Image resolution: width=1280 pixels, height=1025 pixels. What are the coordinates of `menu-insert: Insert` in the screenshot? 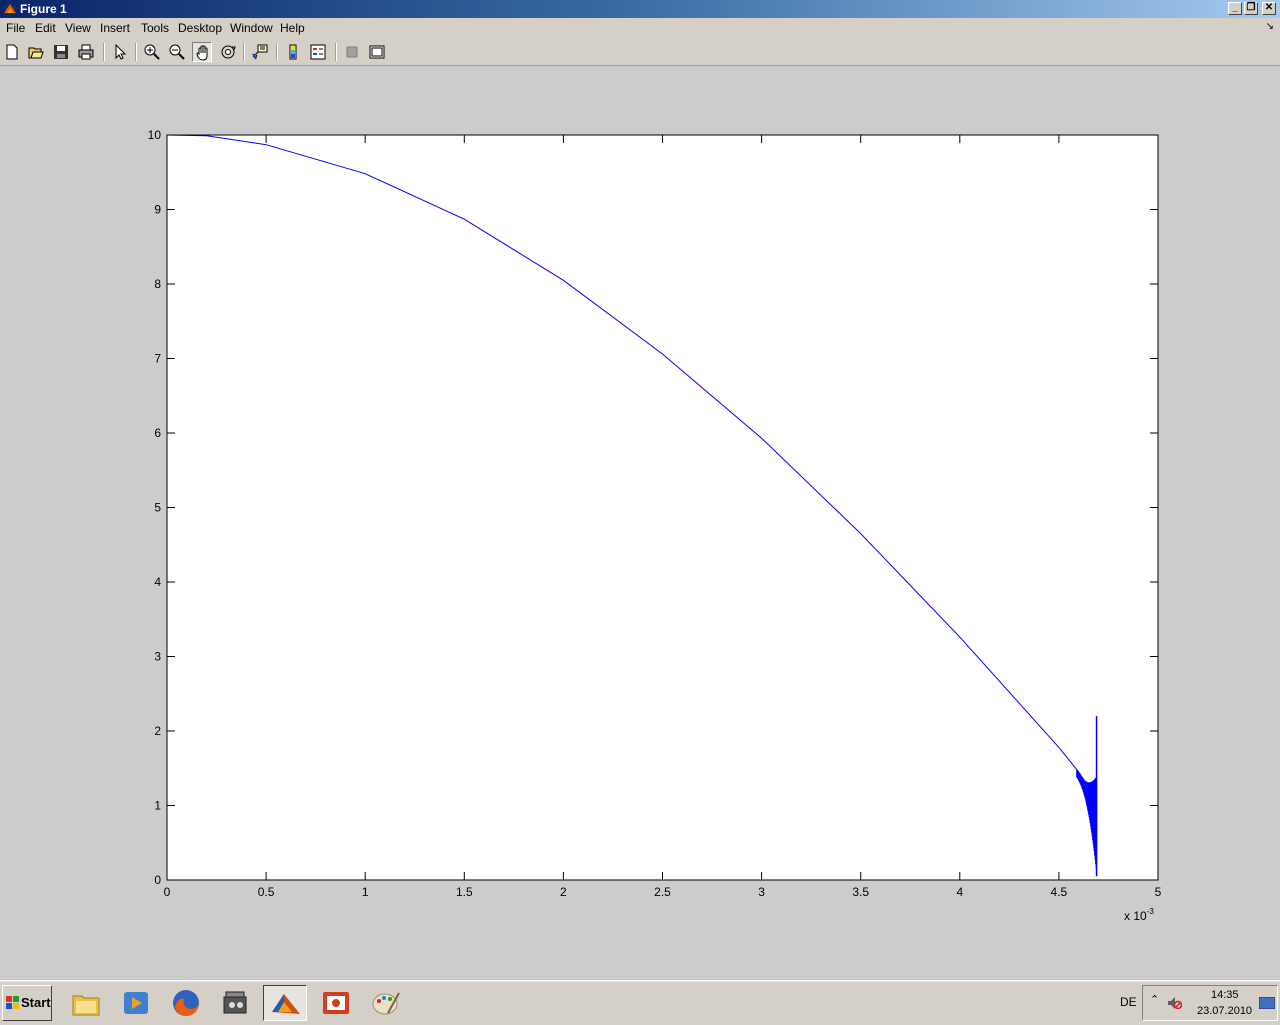 It's located at (115, 28).